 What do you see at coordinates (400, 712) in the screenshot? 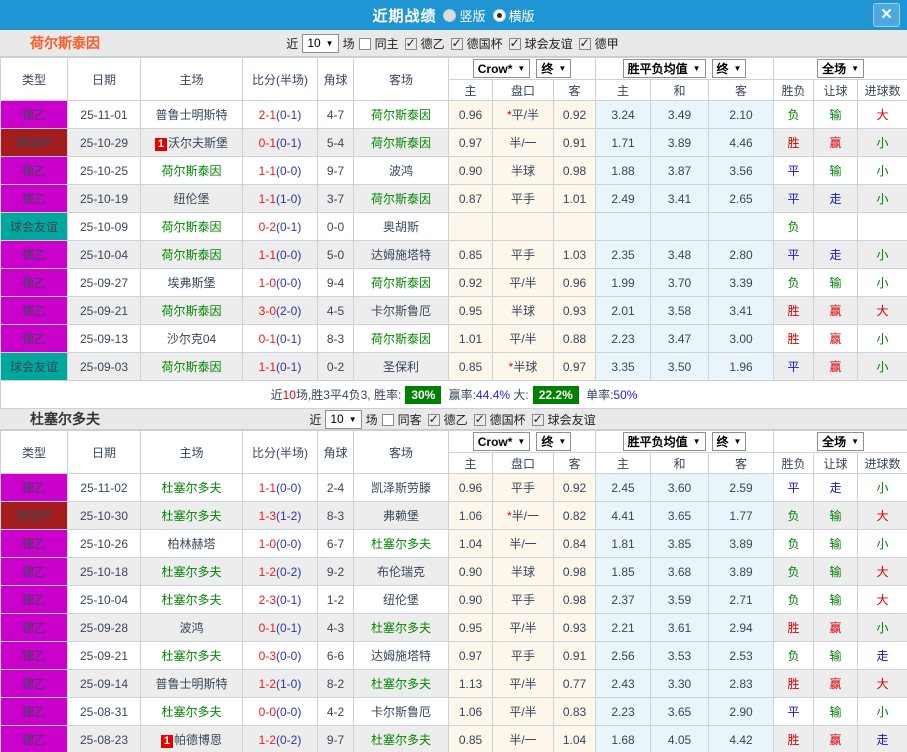
I see `away-team-name: 卡尔斯鲁厄` at bounding box center [400, 712].